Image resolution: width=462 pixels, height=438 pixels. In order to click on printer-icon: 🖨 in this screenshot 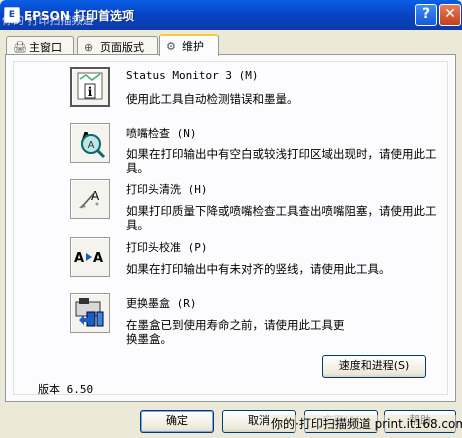, I will do `click(20, 47)`.